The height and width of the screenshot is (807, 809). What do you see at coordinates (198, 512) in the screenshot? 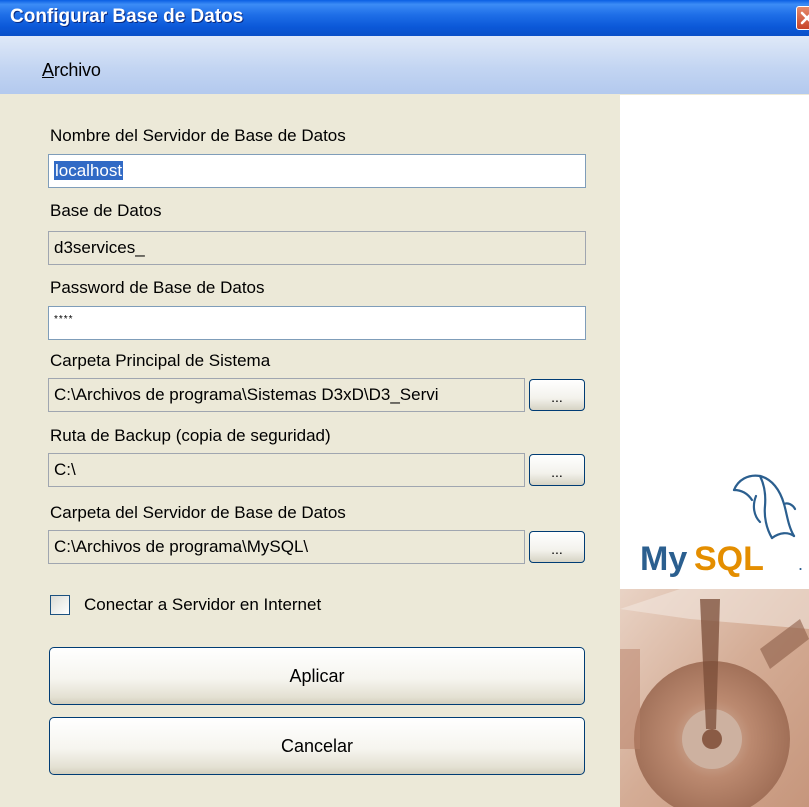
I see `server-folder-label: Carpeta del Servidor de Base de Datos` at bounding box center [198, 512].